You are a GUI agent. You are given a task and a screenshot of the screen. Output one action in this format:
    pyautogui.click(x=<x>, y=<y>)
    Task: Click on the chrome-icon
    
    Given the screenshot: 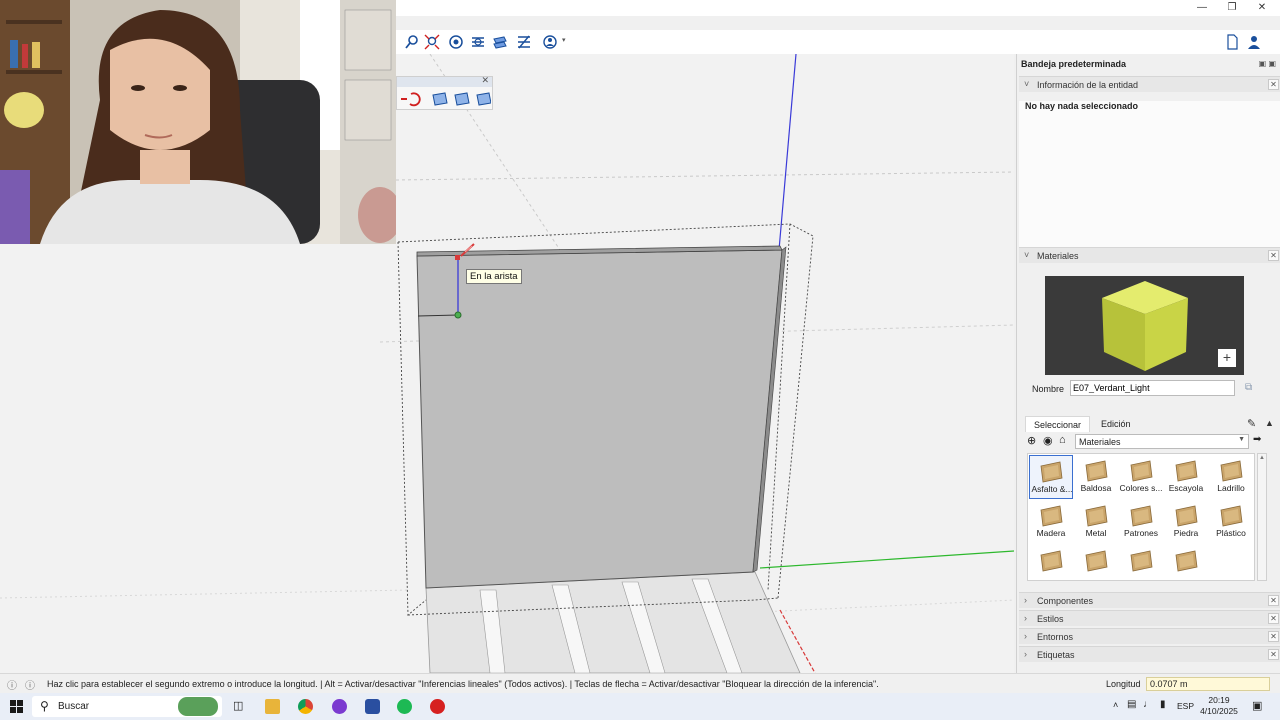 What is the action you would take?
    pyautogui.click(x=305, y=706)
    